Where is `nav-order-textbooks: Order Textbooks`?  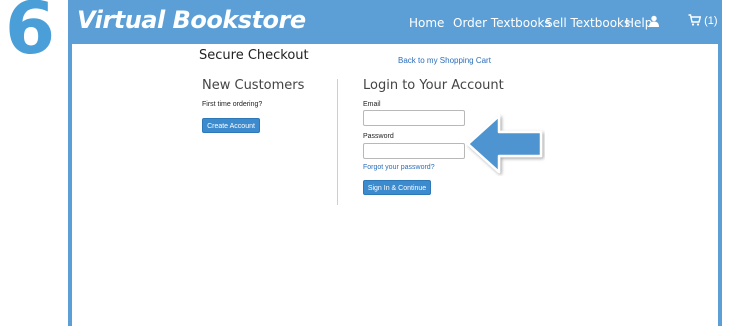 nav-order-textbooks: Order Textbooks is located at coordinates (502, 23).